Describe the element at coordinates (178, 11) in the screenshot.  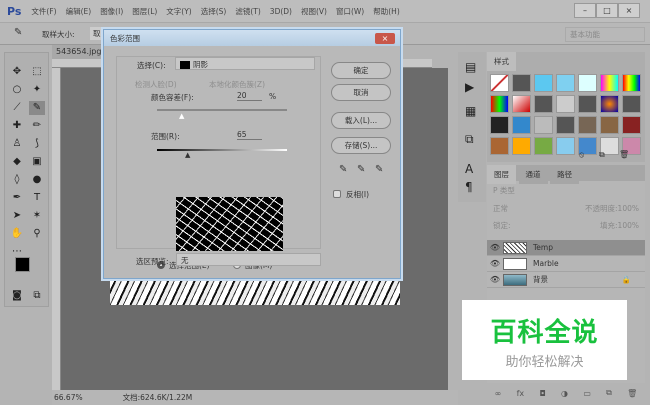
I see `menu-type: 文字(Y)` at that location.